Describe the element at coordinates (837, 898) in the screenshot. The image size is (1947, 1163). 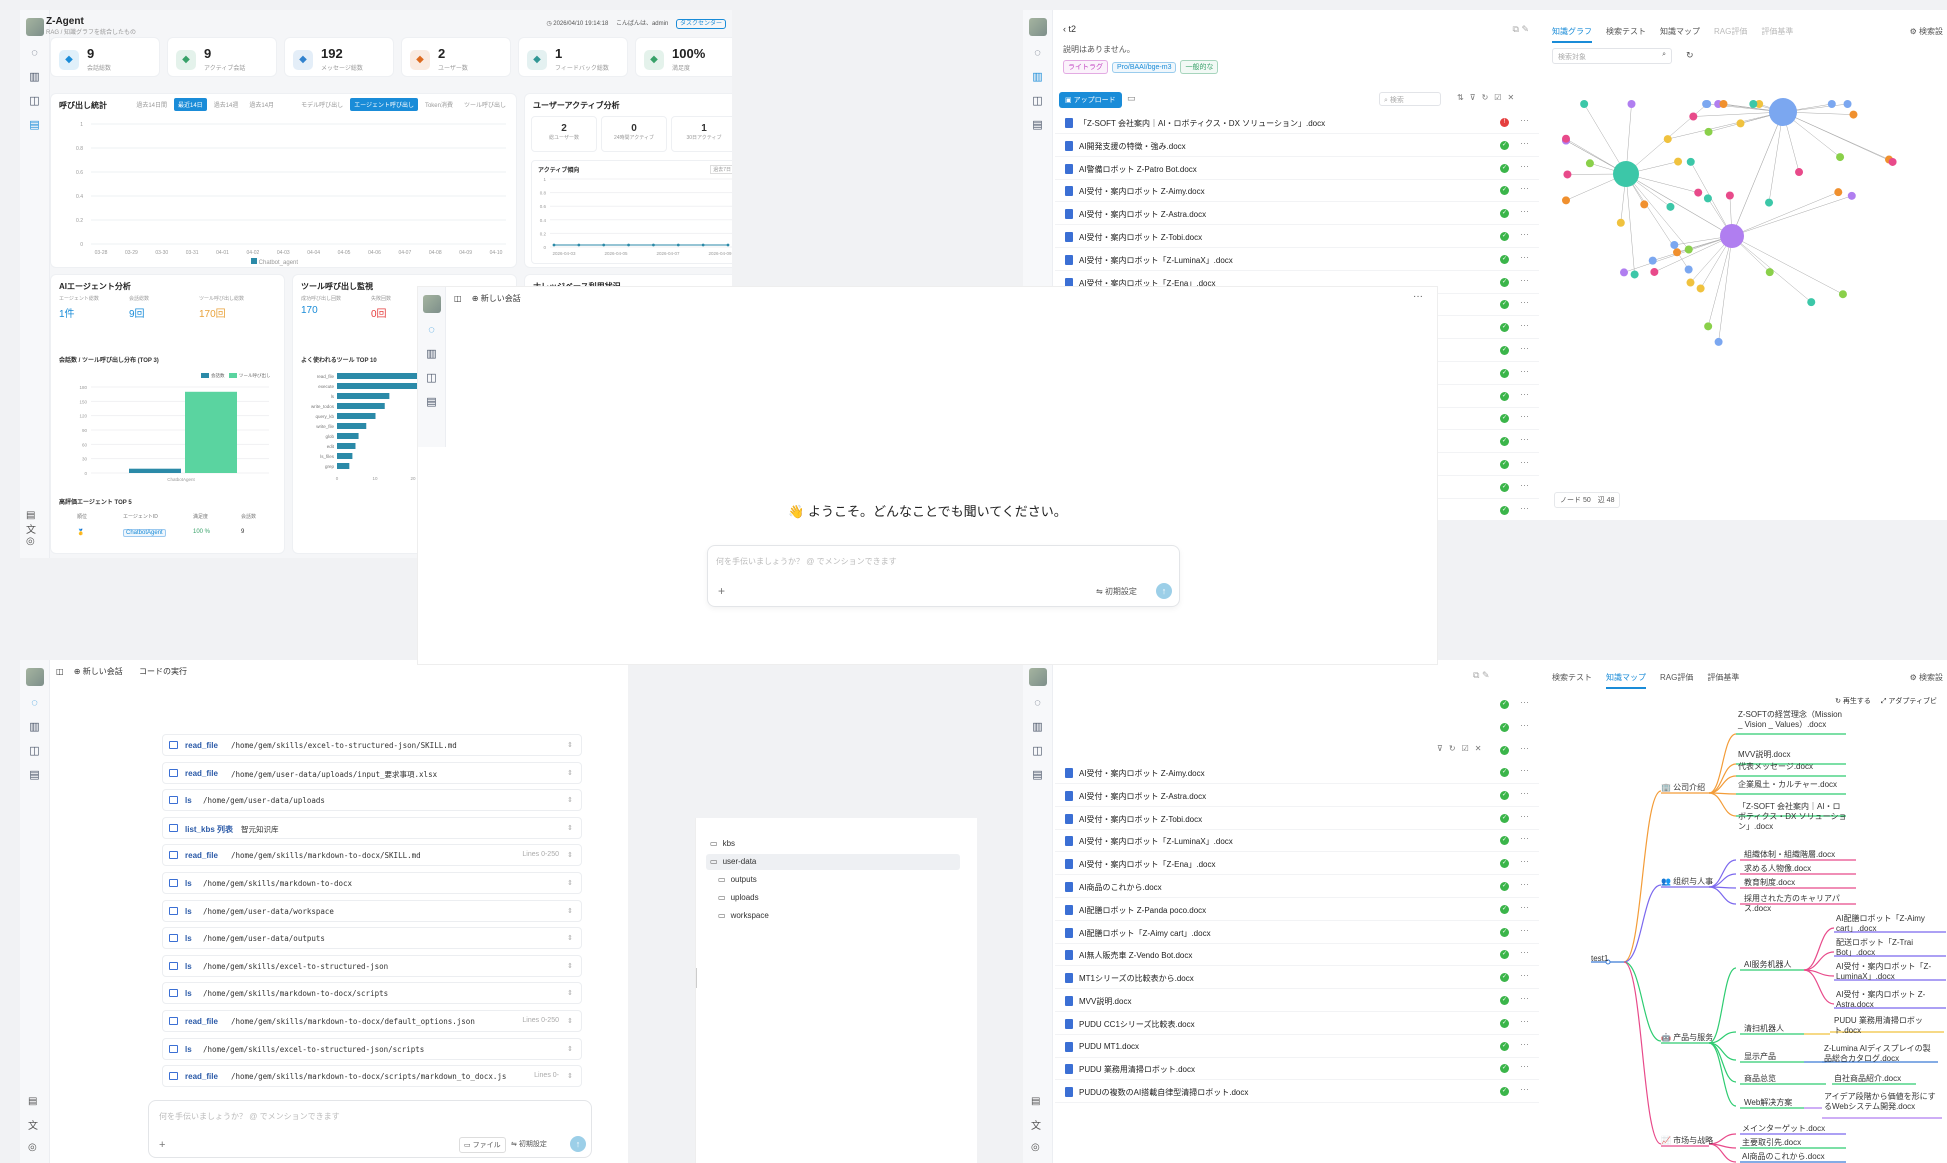
I see `tree-item: ▭ uploads` at that location.